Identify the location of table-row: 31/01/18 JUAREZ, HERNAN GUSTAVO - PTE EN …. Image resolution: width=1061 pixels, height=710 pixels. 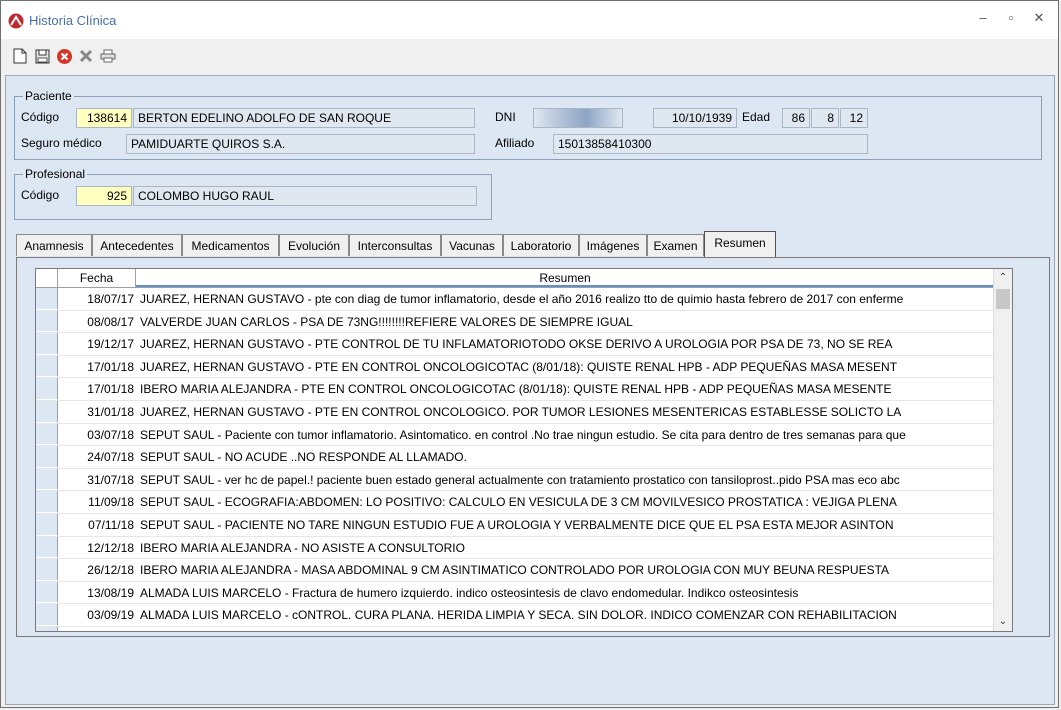
(515, 412).